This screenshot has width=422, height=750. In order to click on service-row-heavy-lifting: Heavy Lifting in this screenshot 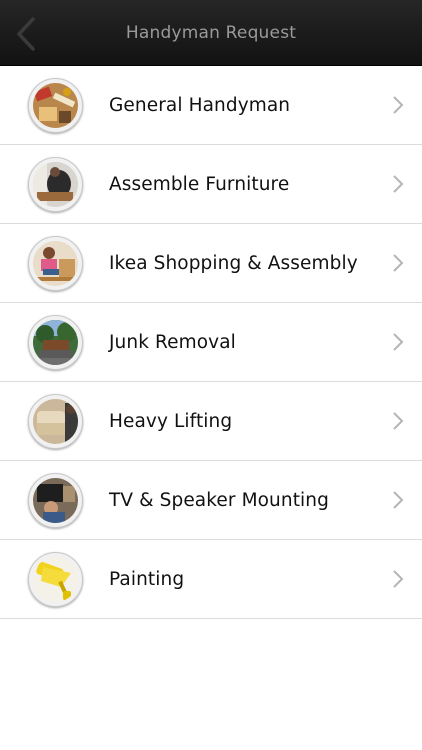, I will do `click(211, 421)`.